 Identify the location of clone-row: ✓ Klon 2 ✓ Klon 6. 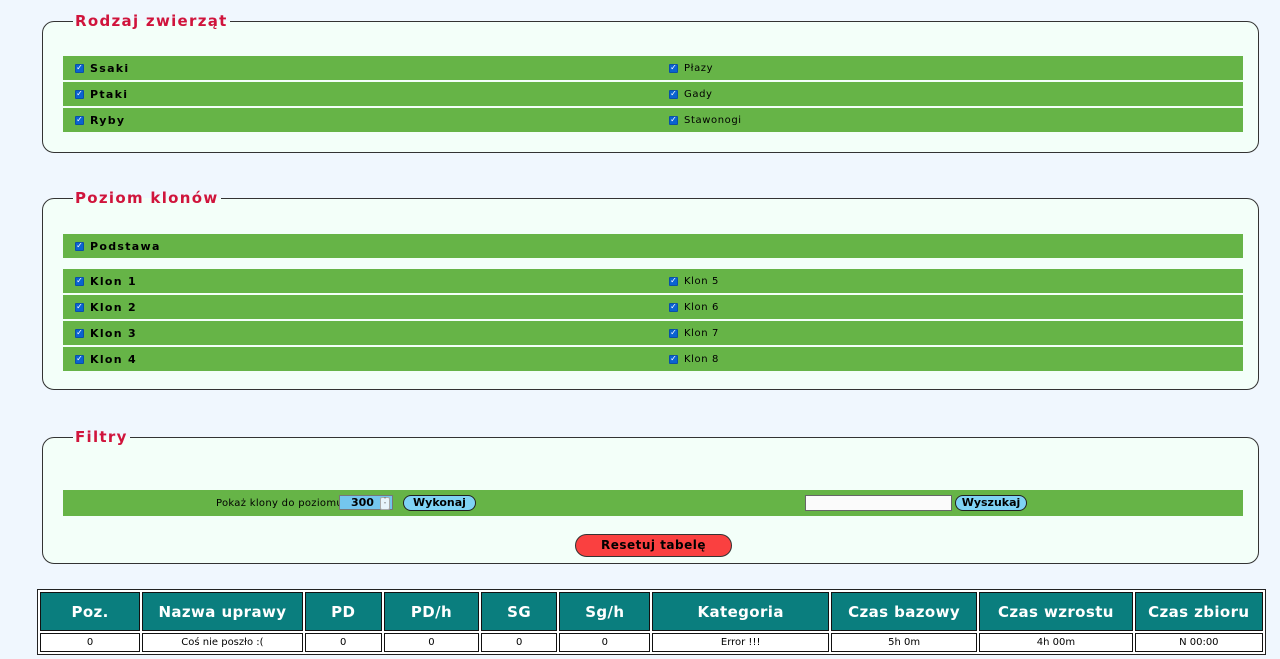
(653, 307).